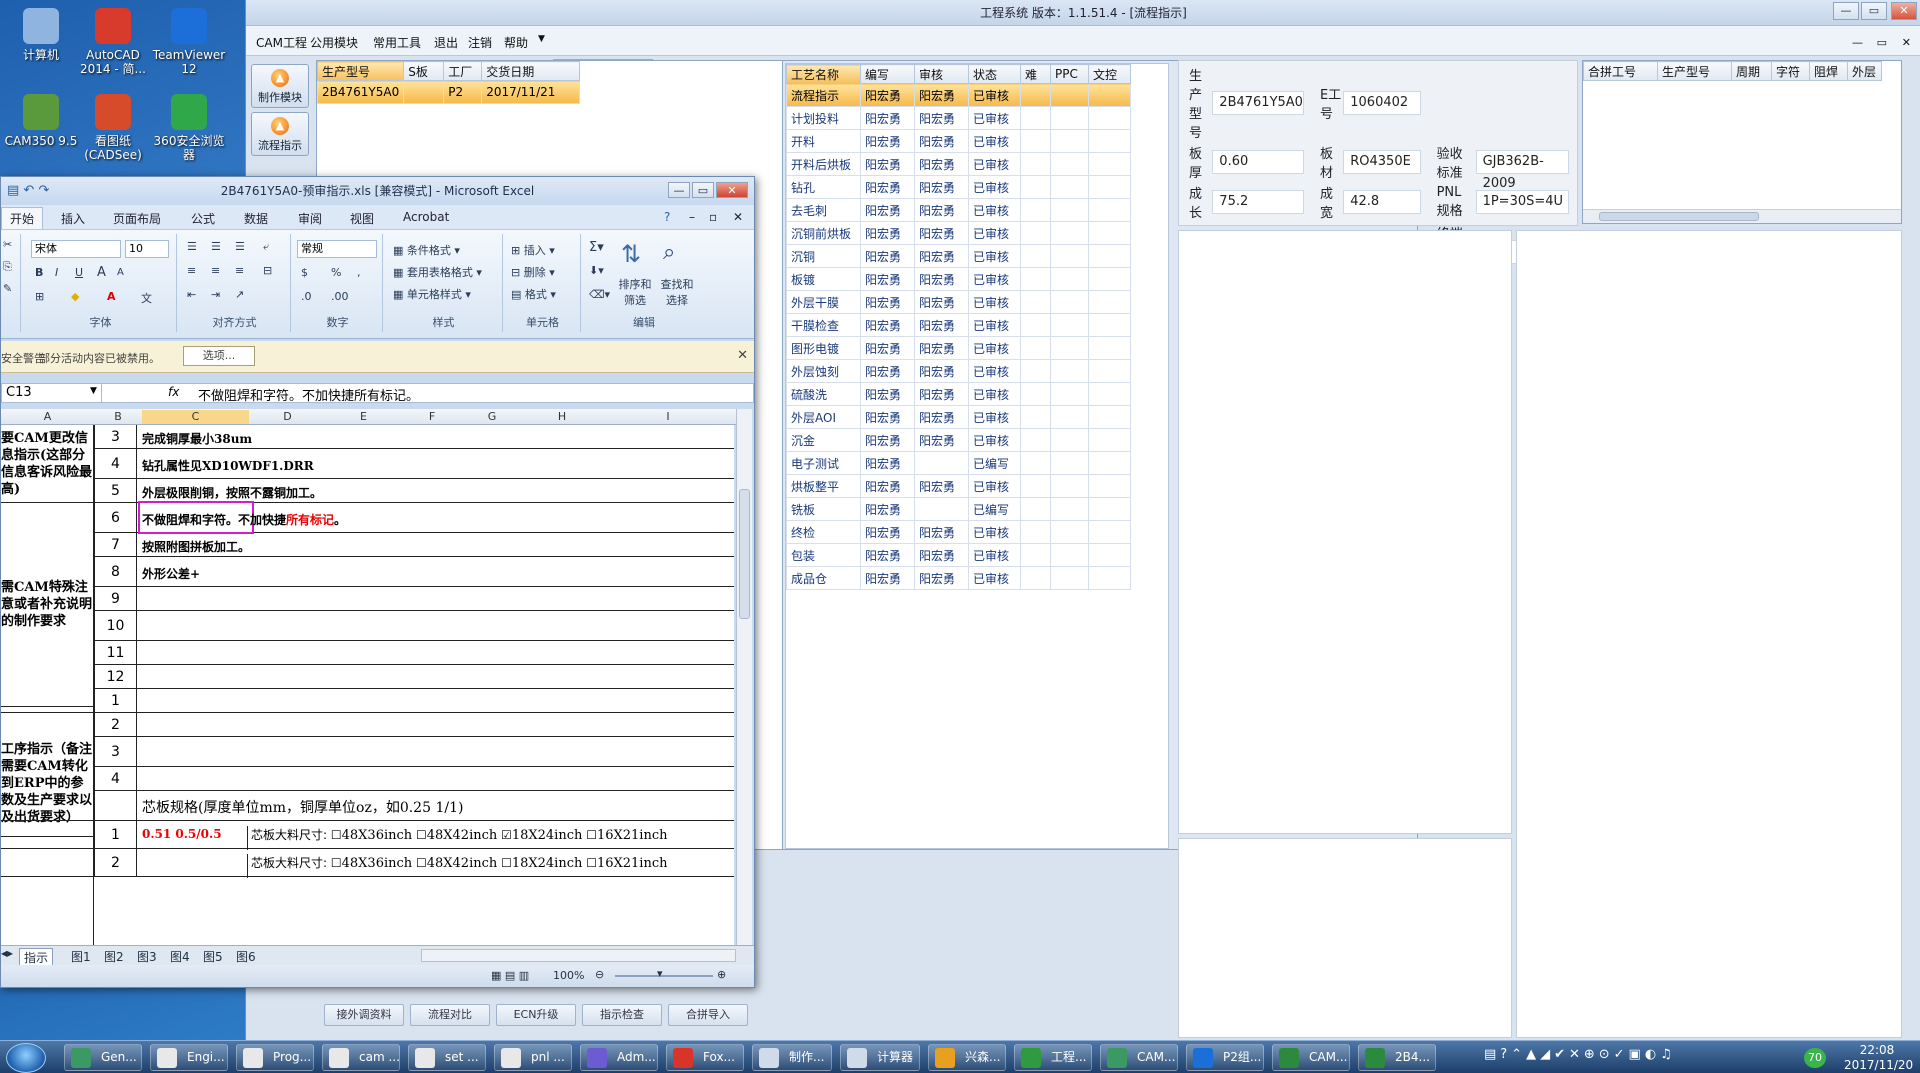 This screenshot has width=1920, height=1073. Describe the element at coordinates (958, 256) in the screenshot. I see `table-row: 沉铜 阳宏勇 阳宏勇 已审核` at that location.